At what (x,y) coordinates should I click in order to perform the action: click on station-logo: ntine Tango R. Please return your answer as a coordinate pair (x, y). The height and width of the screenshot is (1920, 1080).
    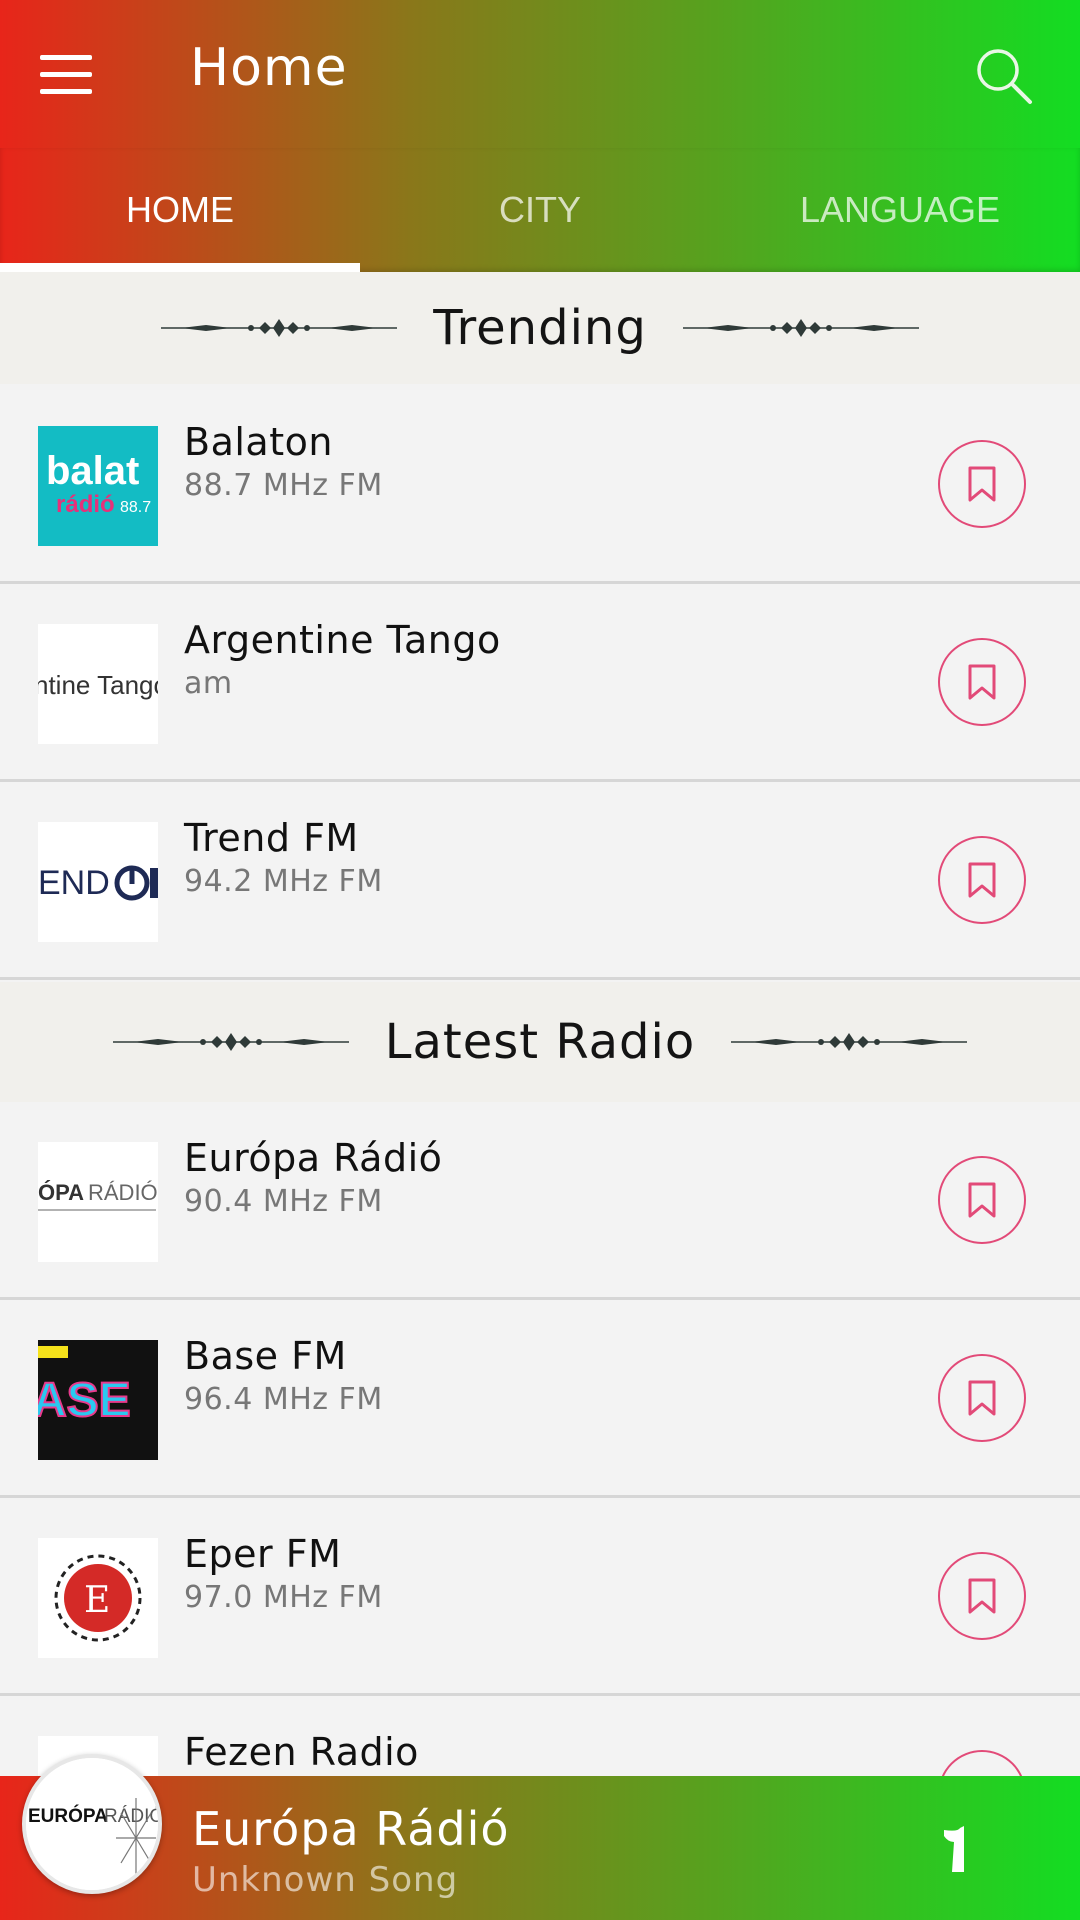
    Looking at the image, I should click on (98, 684).